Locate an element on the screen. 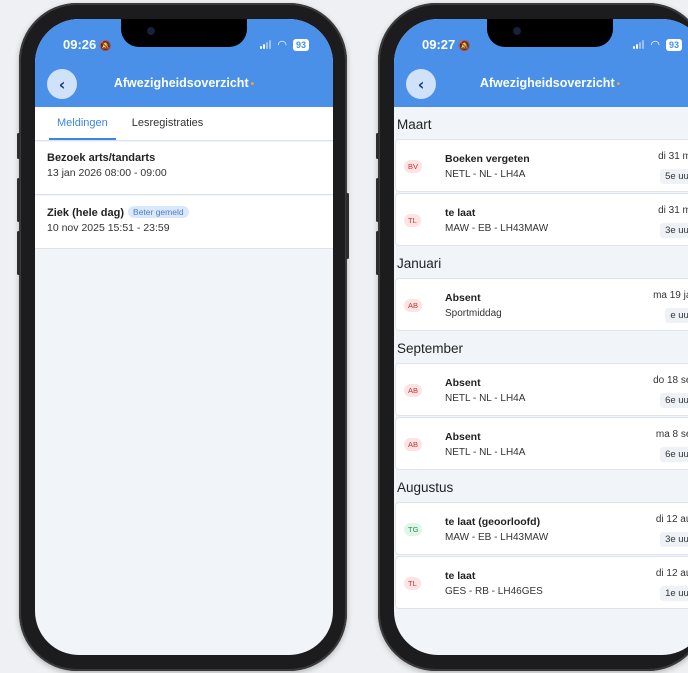  month-header: Maart is located at coordinates (414, 124).